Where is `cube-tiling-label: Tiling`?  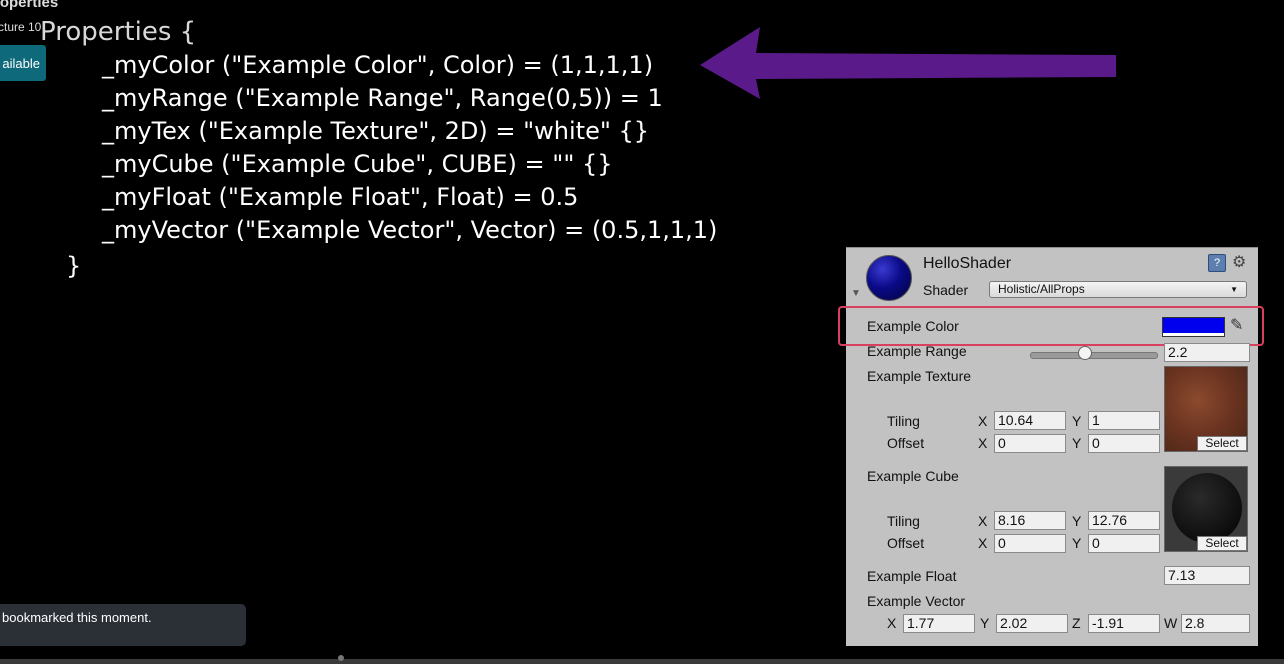 cube-tiling-label: Tiling is located at coordinates (903, 521).